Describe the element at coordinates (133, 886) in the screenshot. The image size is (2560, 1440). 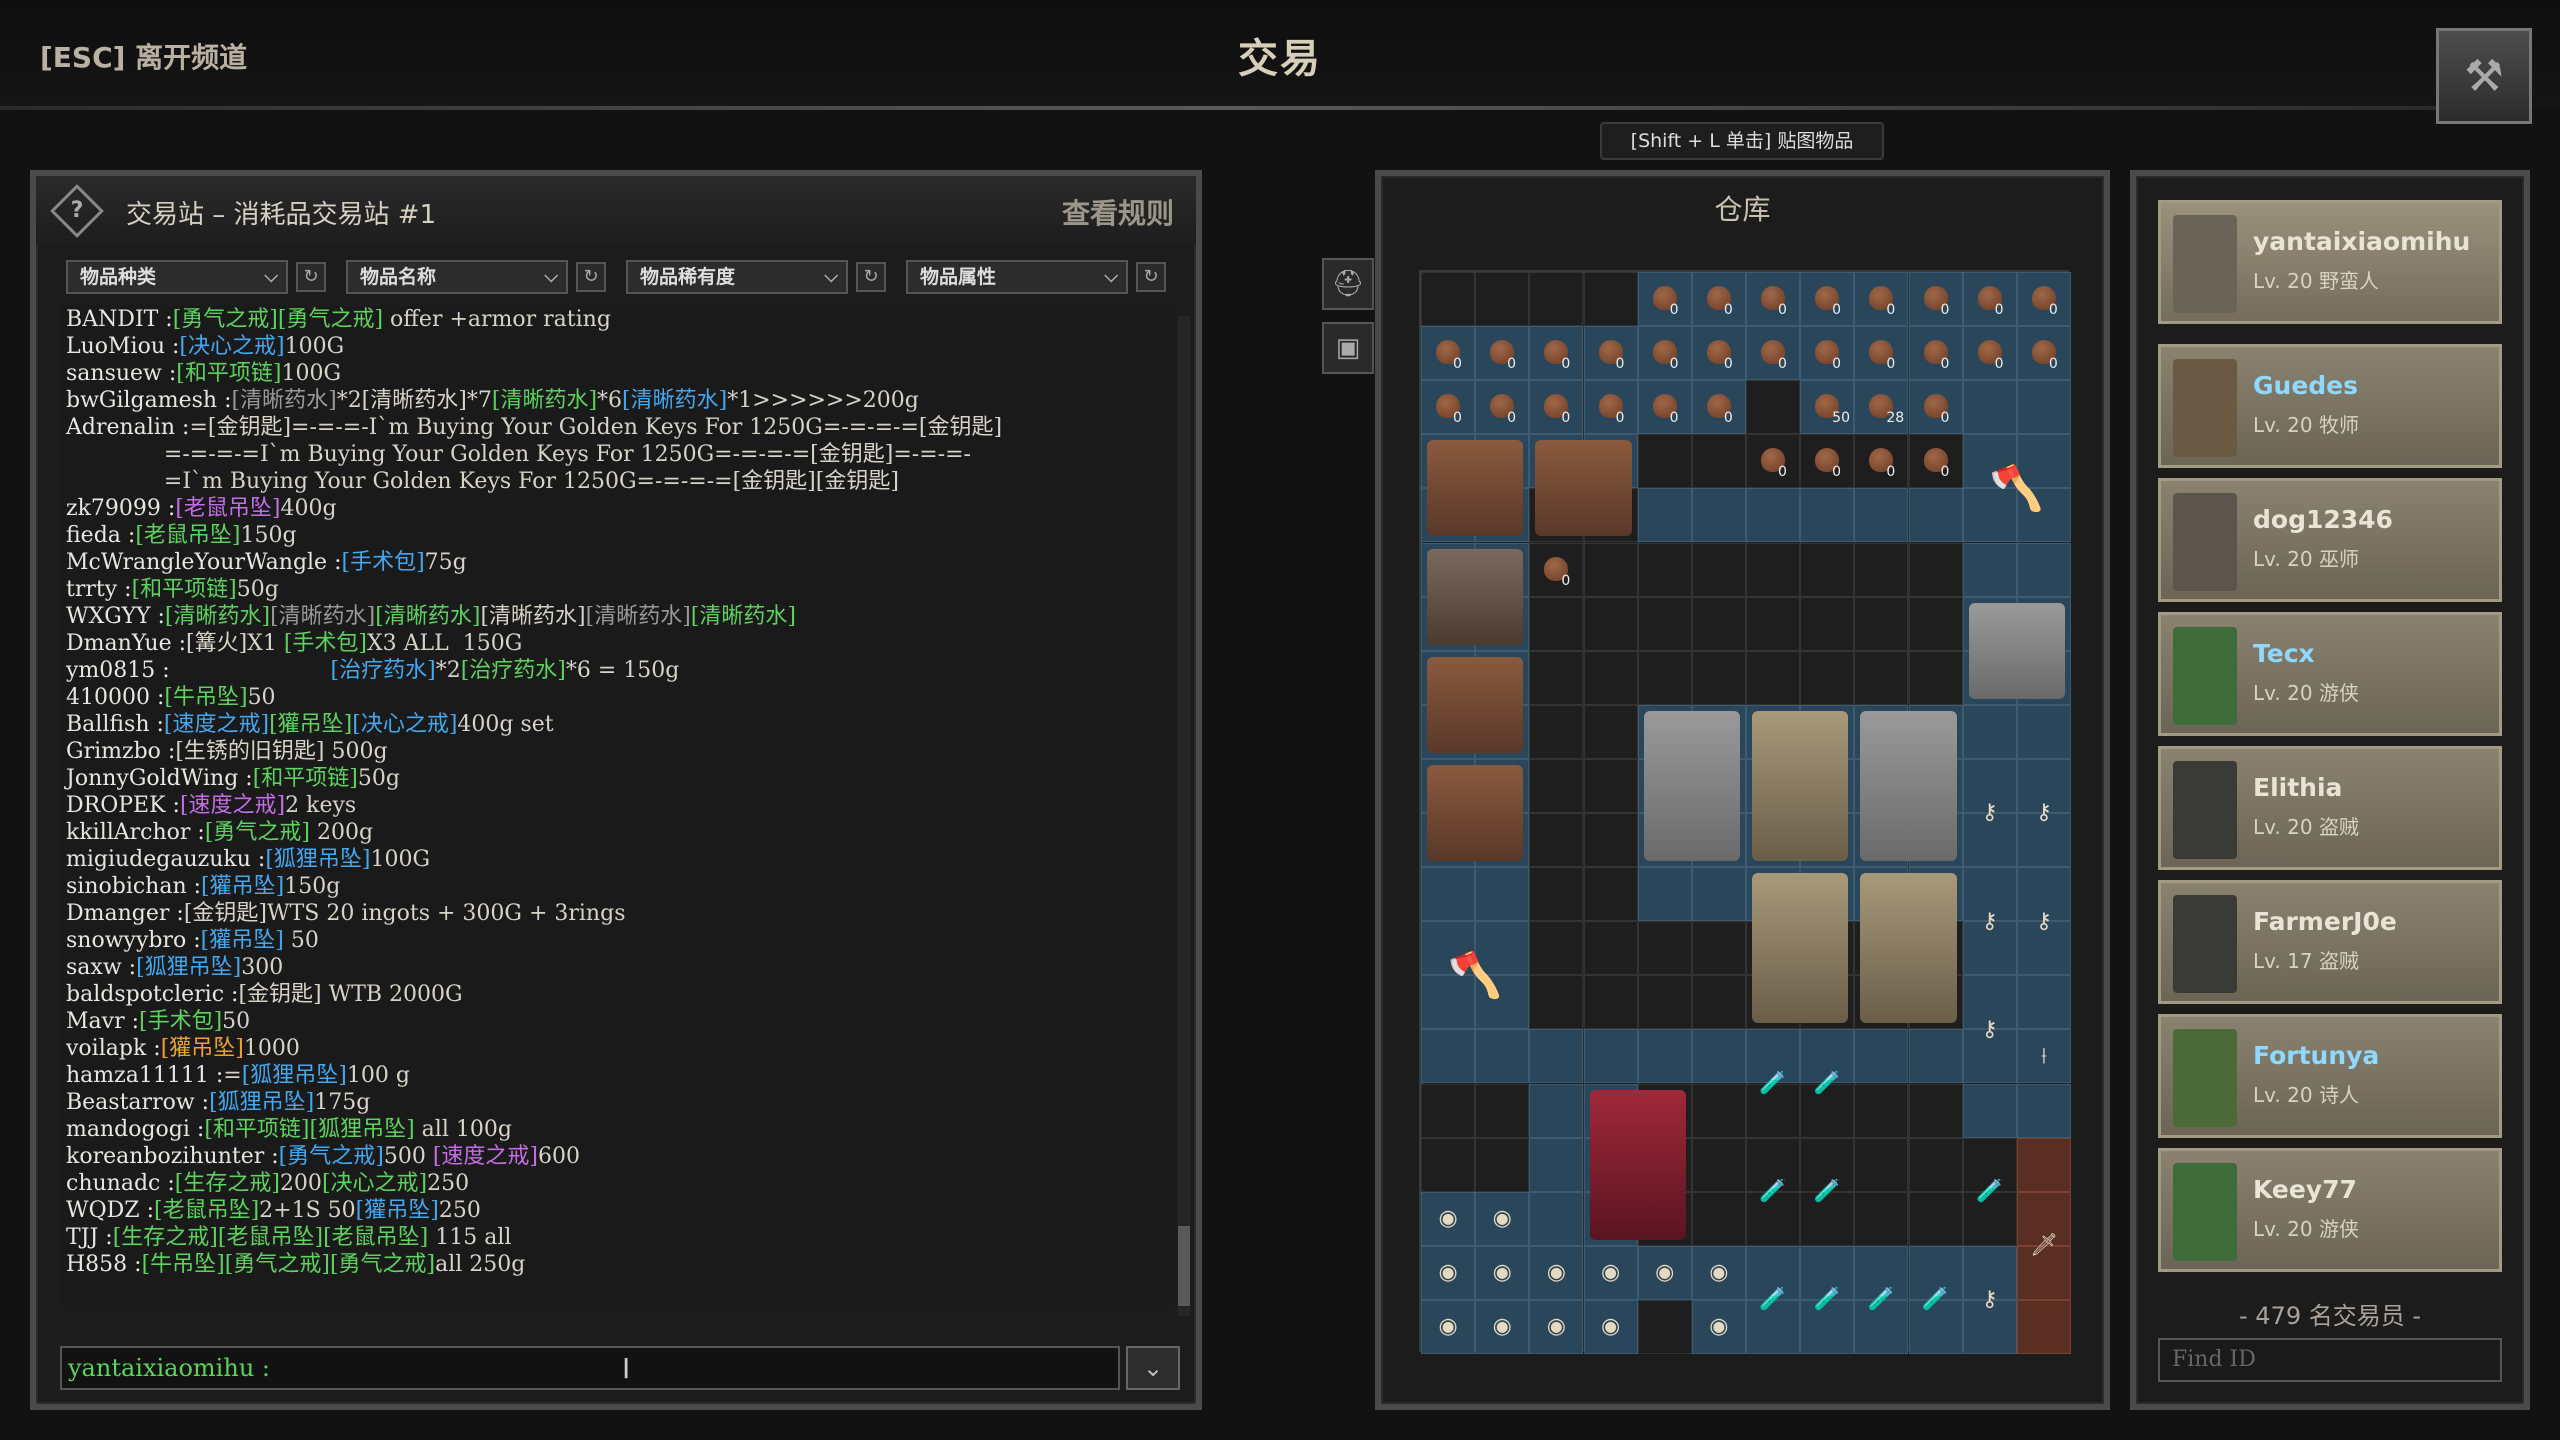
I see `chat-username: sinobichan :` at that location.